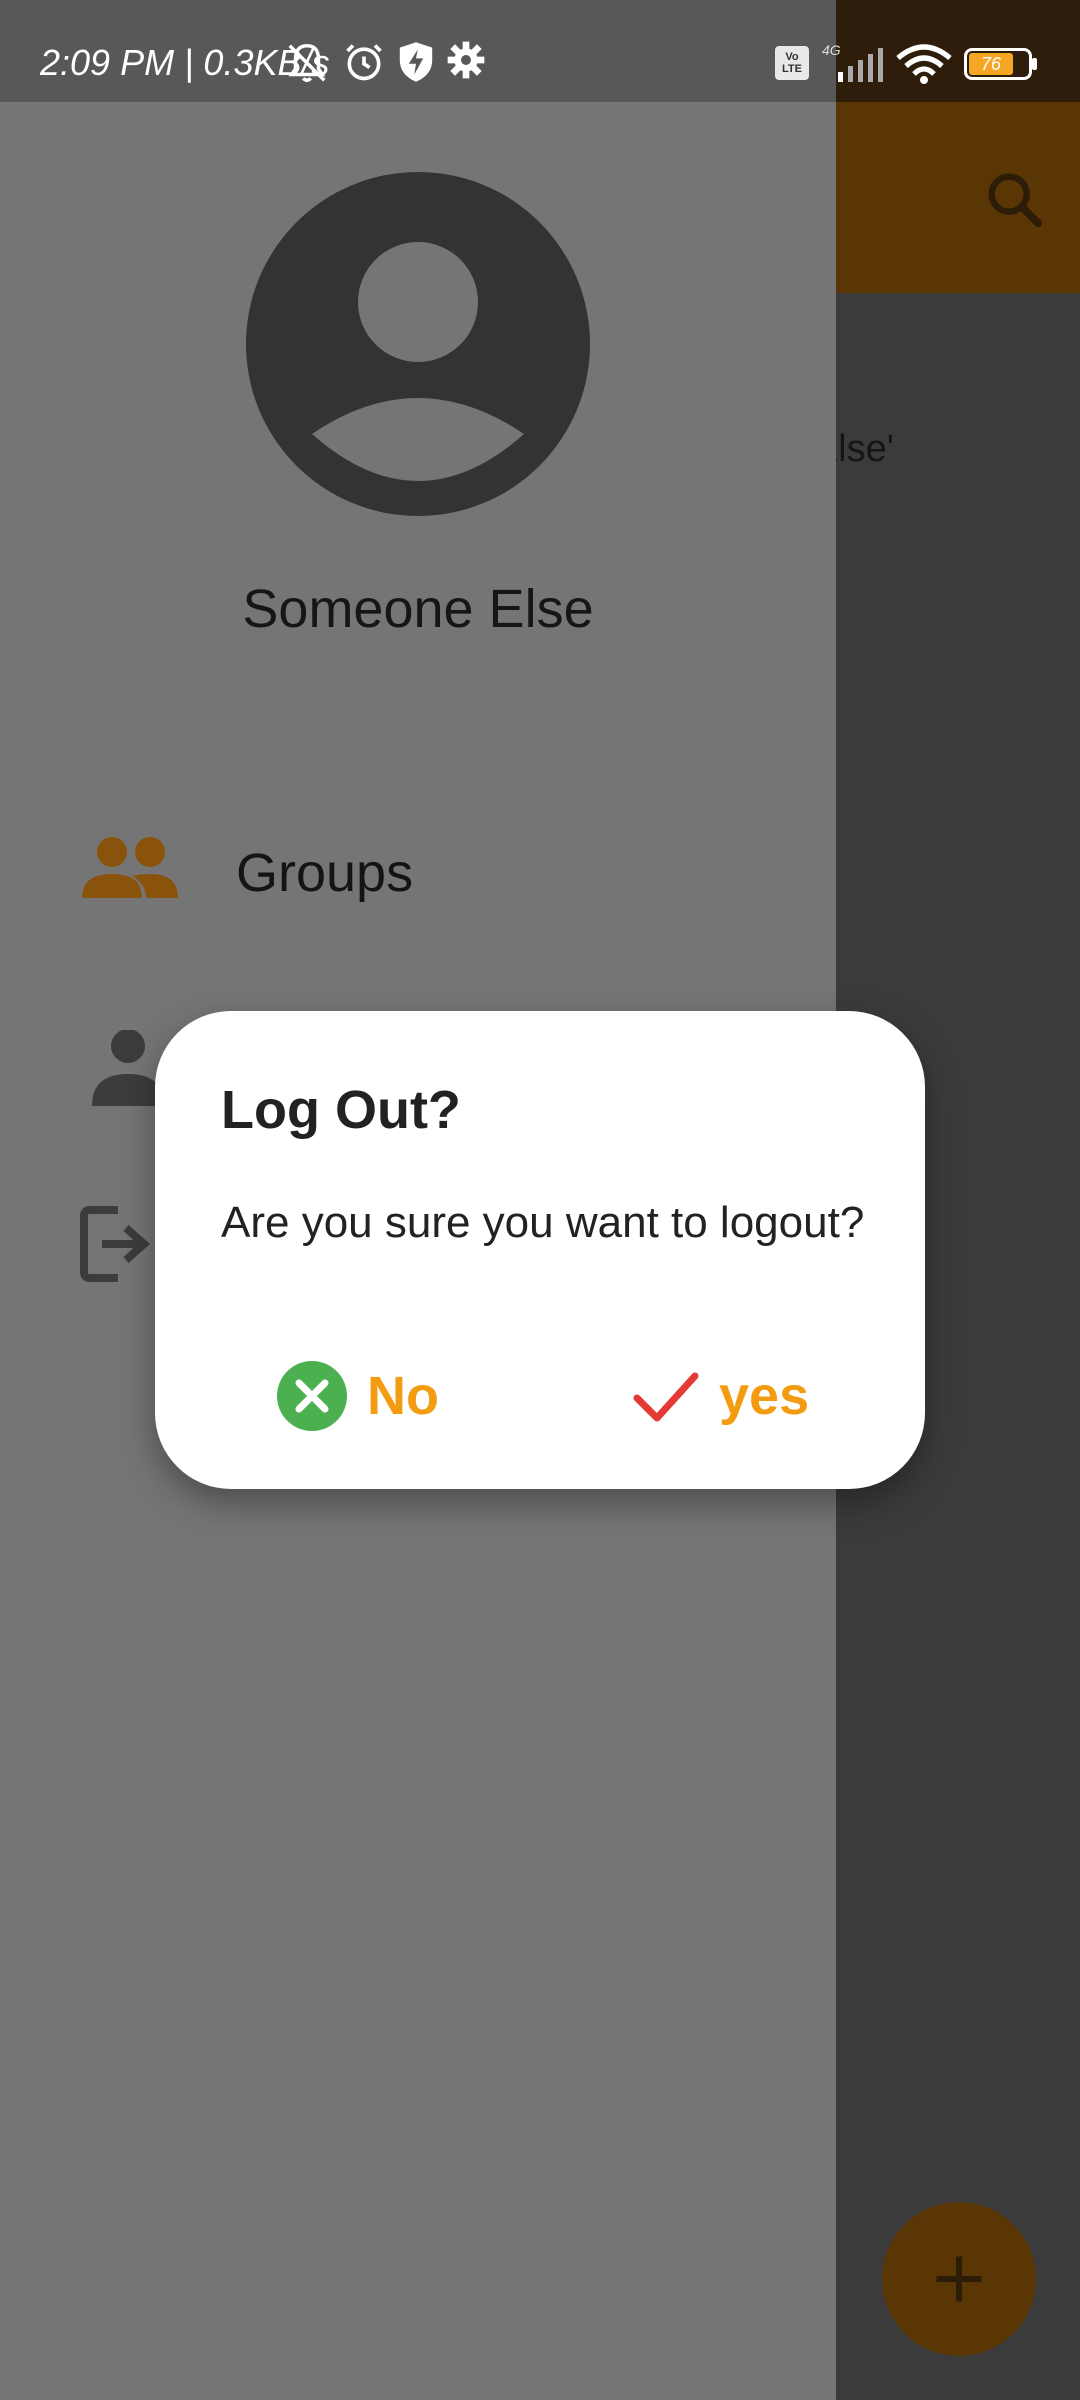 The height and width of the screenshot is (2400, 1080). Describe the element at coordinates (130, 867) in the screenshot. I see `groups-icon` at that location.